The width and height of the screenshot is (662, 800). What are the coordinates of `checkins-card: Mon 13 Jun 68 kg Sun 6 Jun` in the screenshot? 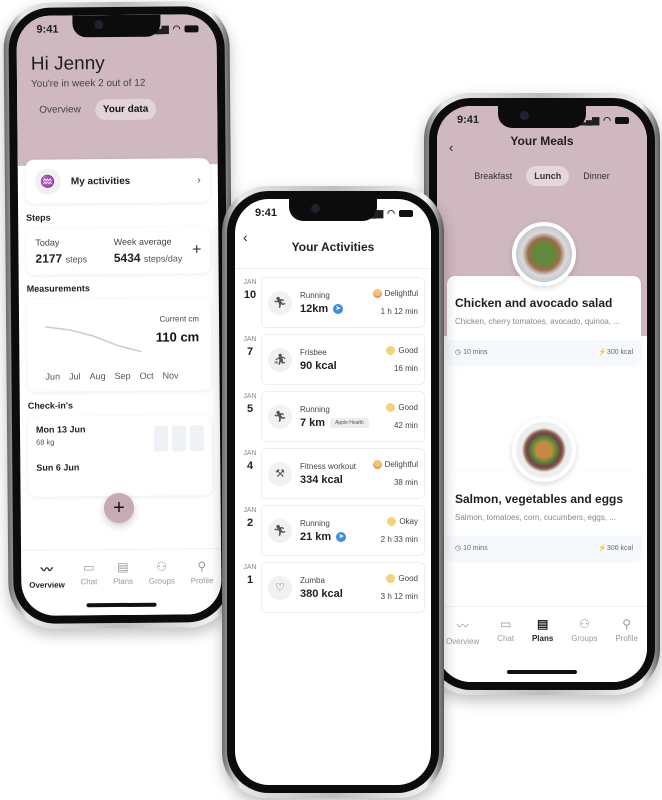 It's located at (120, 456).